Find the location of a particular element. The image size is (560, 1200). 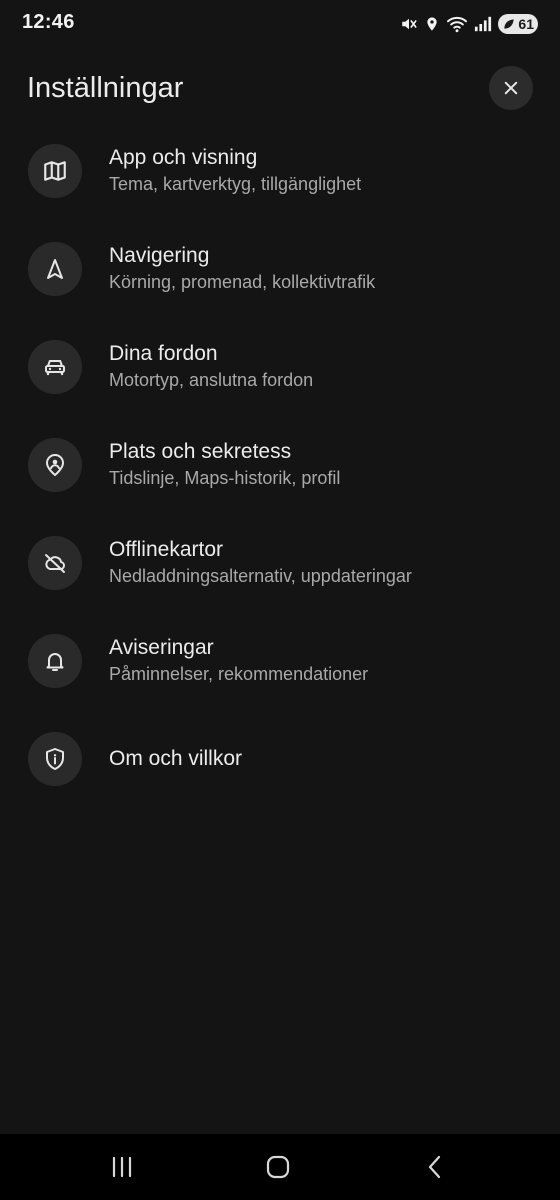

car-icon is located at coordinates (55, 367).